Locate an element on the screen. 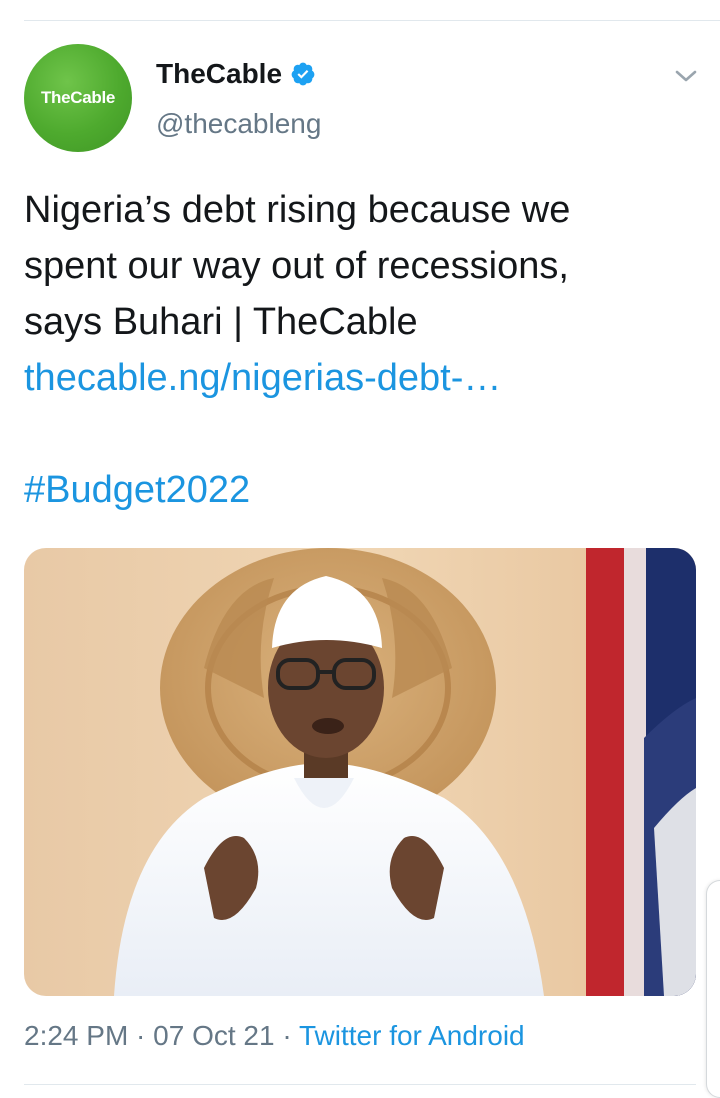  display-name: TheCable is located at coordinates (236, 74).